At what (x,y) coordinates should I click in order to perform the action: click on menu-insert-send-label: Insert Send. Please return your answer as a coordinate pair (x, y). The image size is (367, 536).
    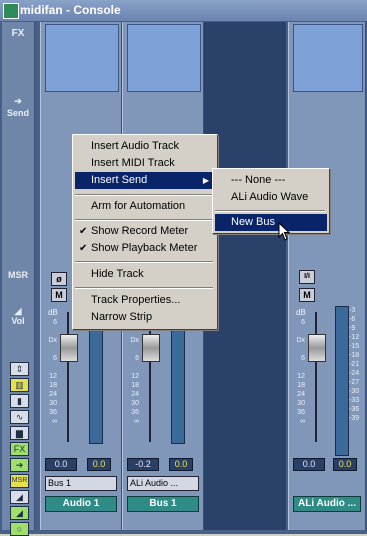
    Looking at the image, I should click on (119, 180).